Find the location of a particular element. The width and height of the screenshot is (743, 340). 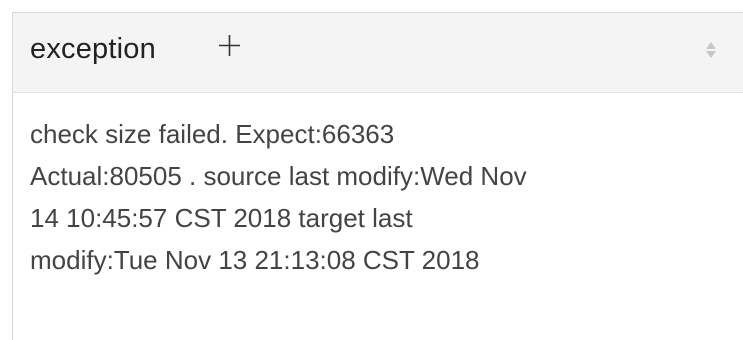

plus-icon is located at coordinates (229, 45).